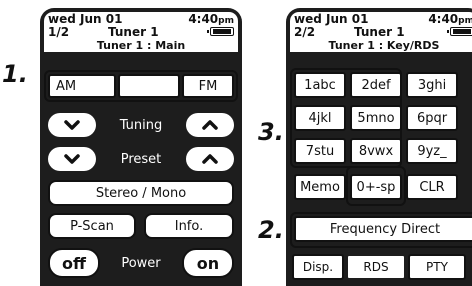 Image resolution: width=472 pixels, height=286 pixels. Describe the element at coordinates (189, 226) in the screenshot. I see `info-button: Info.` at that location.